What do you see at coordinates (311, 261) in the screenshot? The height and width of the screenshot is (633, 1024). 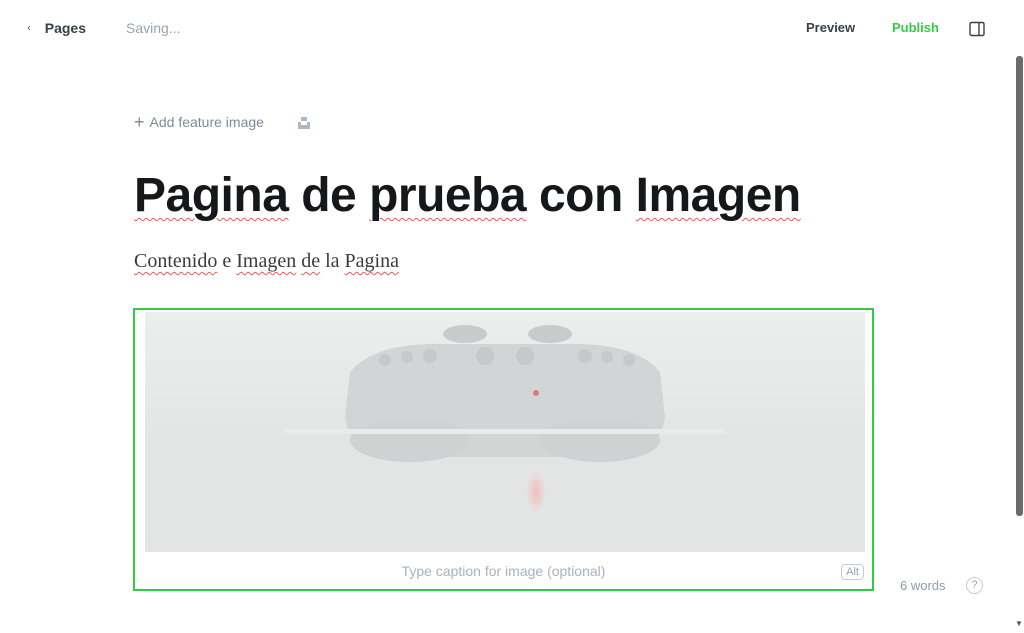 I see `body-word: de` at bounding box center [311, 261].